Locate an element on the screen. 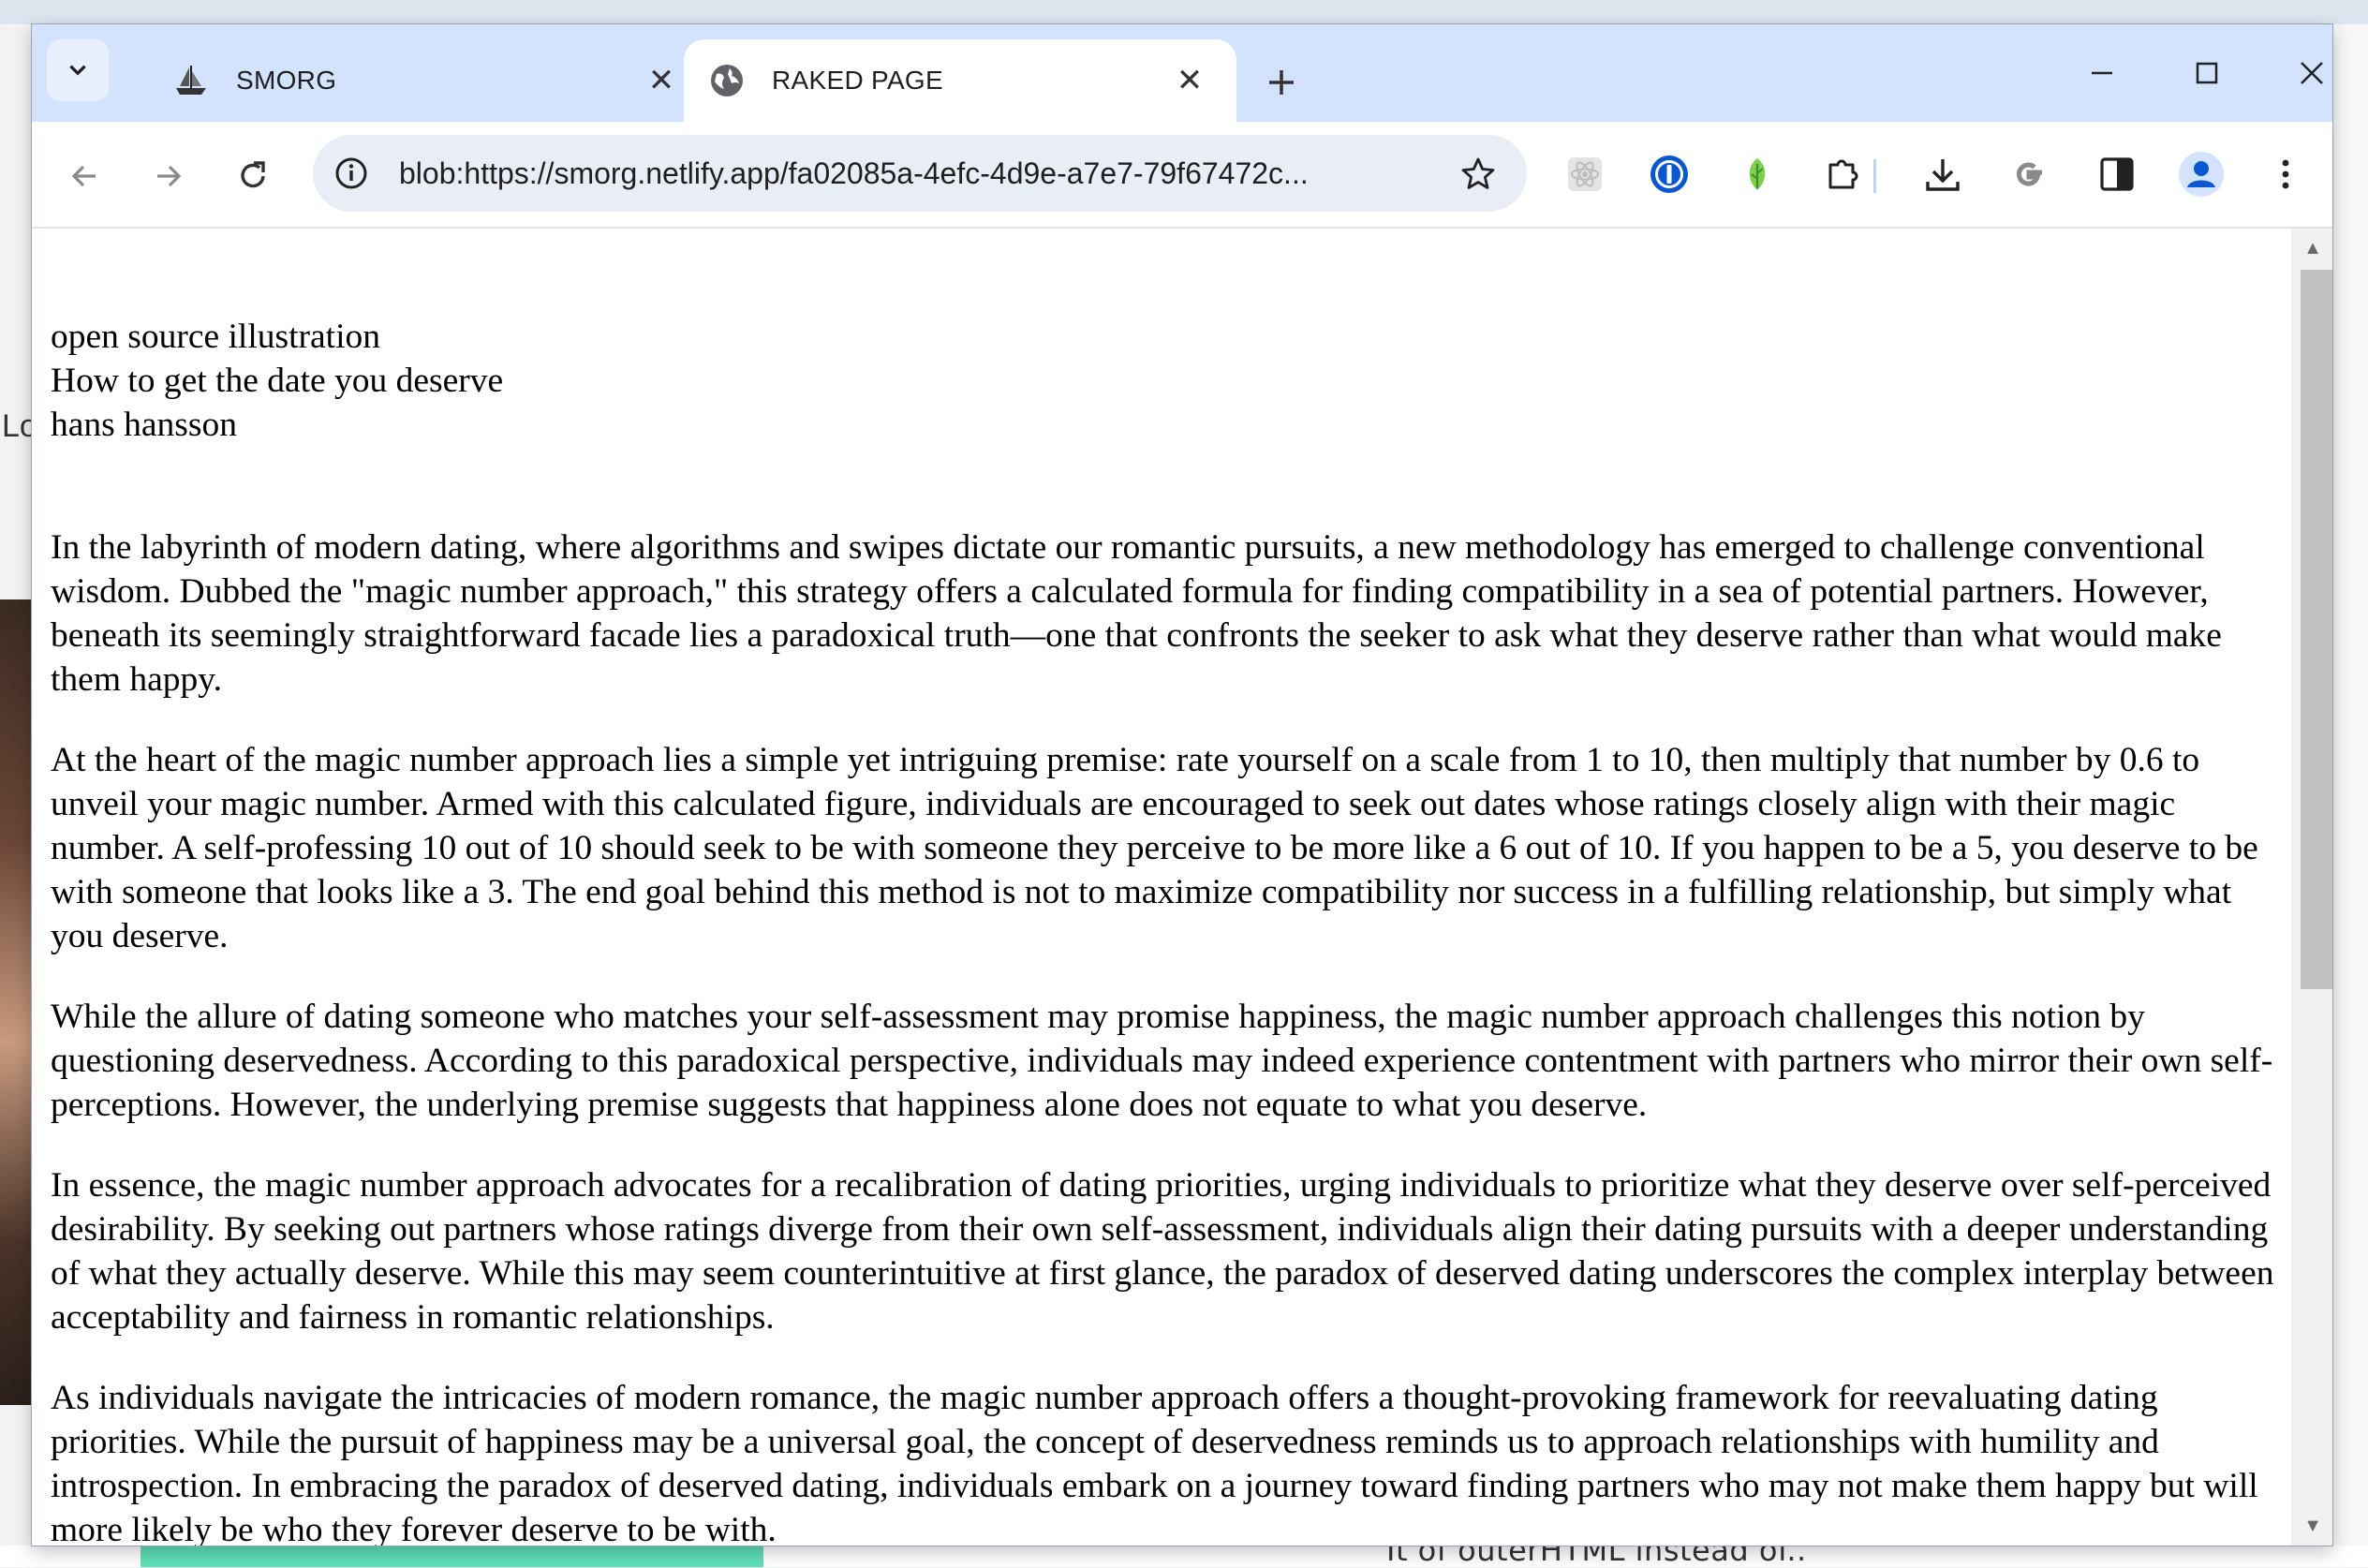  globe-icon is located at coordinates (727, 80).